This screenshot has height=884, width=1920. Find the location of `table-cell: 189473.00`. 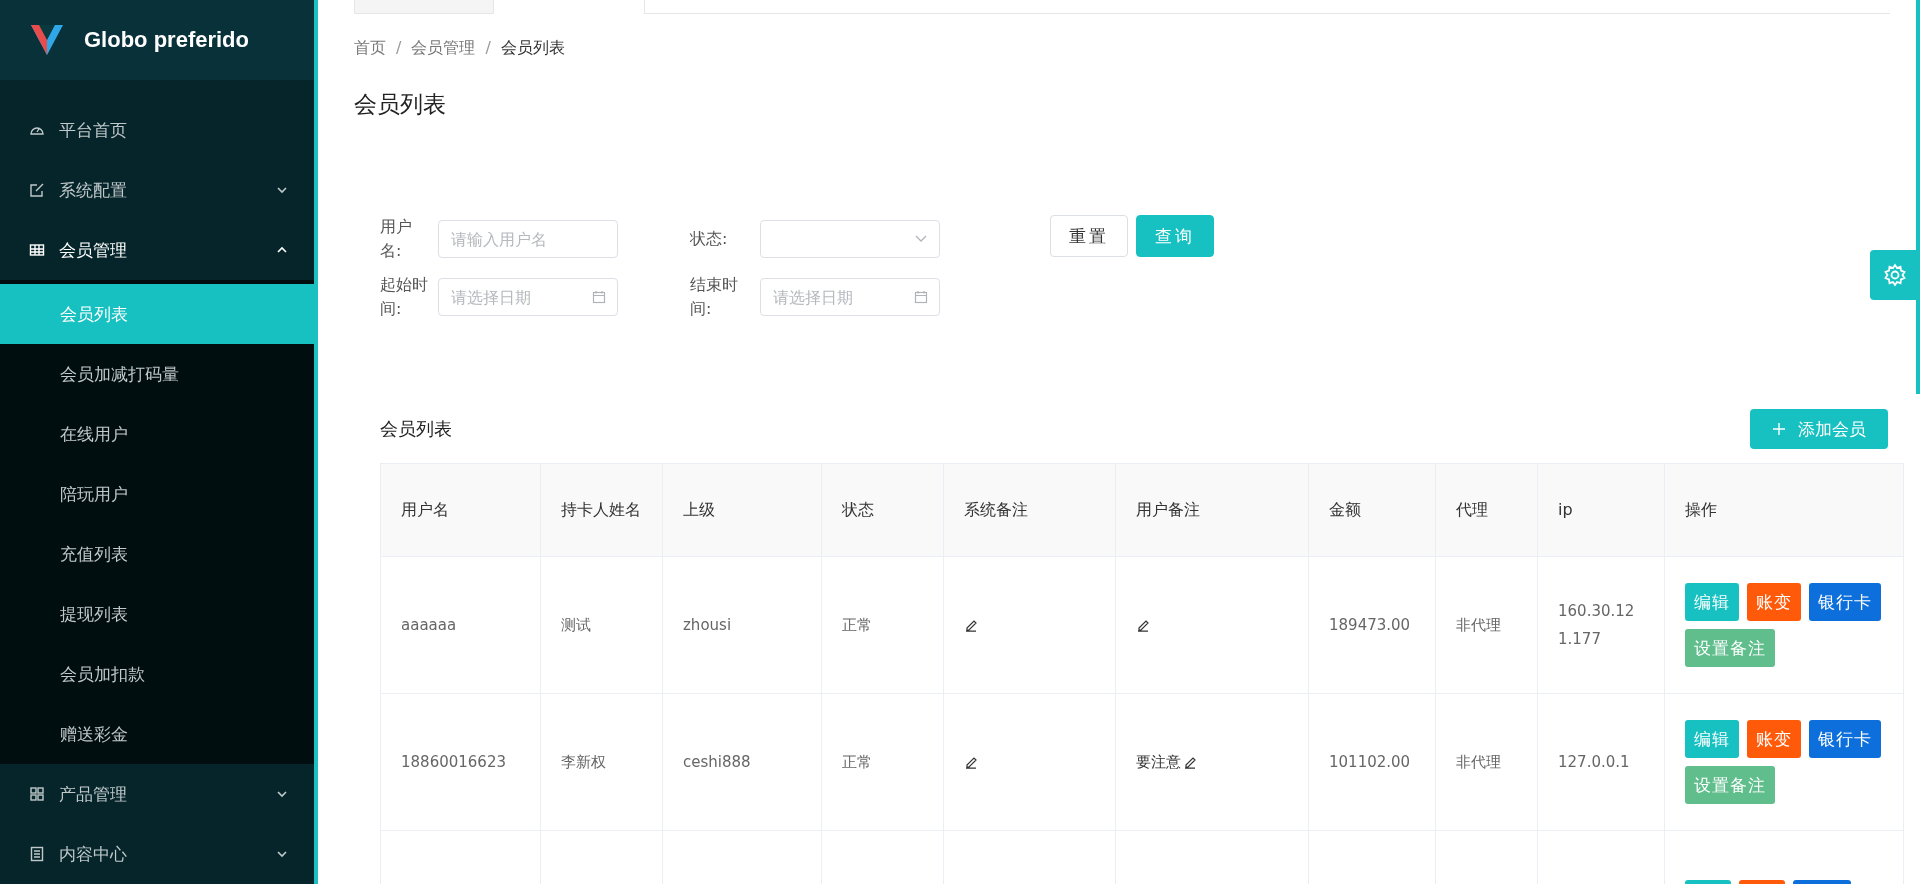

table-cell: 189473.00 is located at coordinates (1370, 625).